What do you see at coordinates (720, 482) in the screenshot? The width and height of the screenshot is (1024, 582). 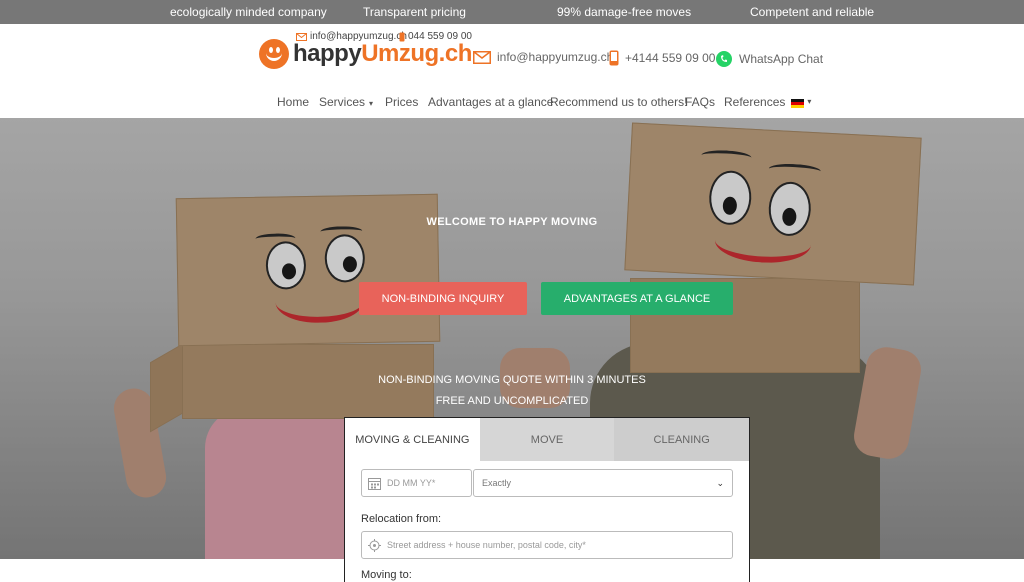 I see `chevron-down-icon: ⌄` at bounding box center [720, 482].